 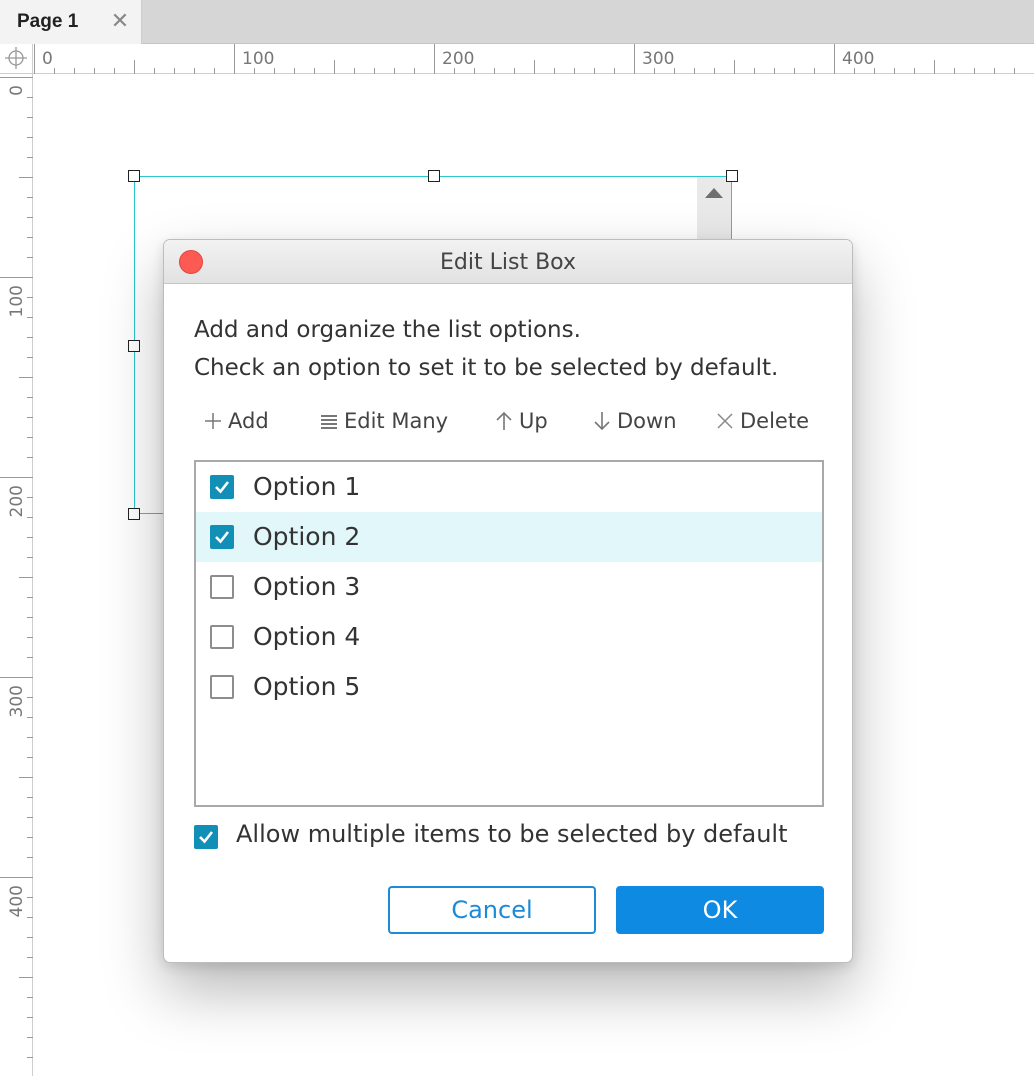 What do you see at coordinates (134, 514) in the screenshot?
I see `resize-handle-bottom-left` at bounding box center [134, 514].